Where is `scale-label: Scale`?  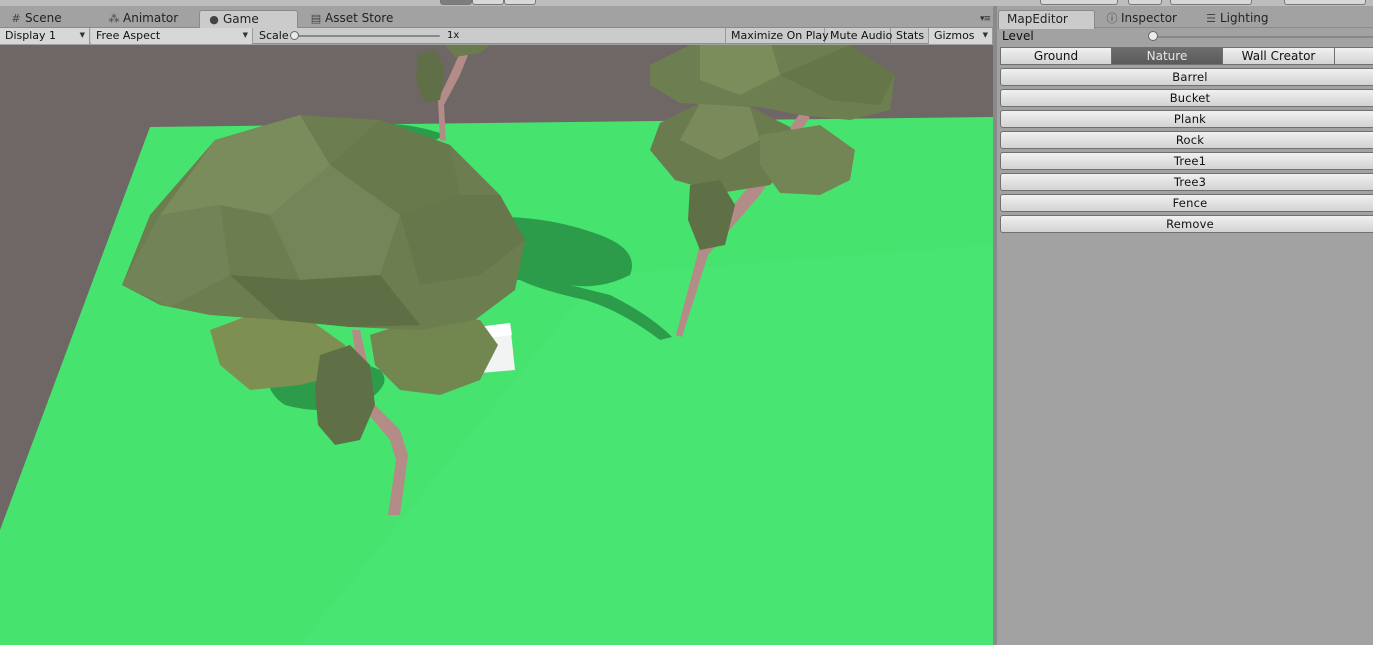
scale-label: Scale is located at coordinates (274, 35).